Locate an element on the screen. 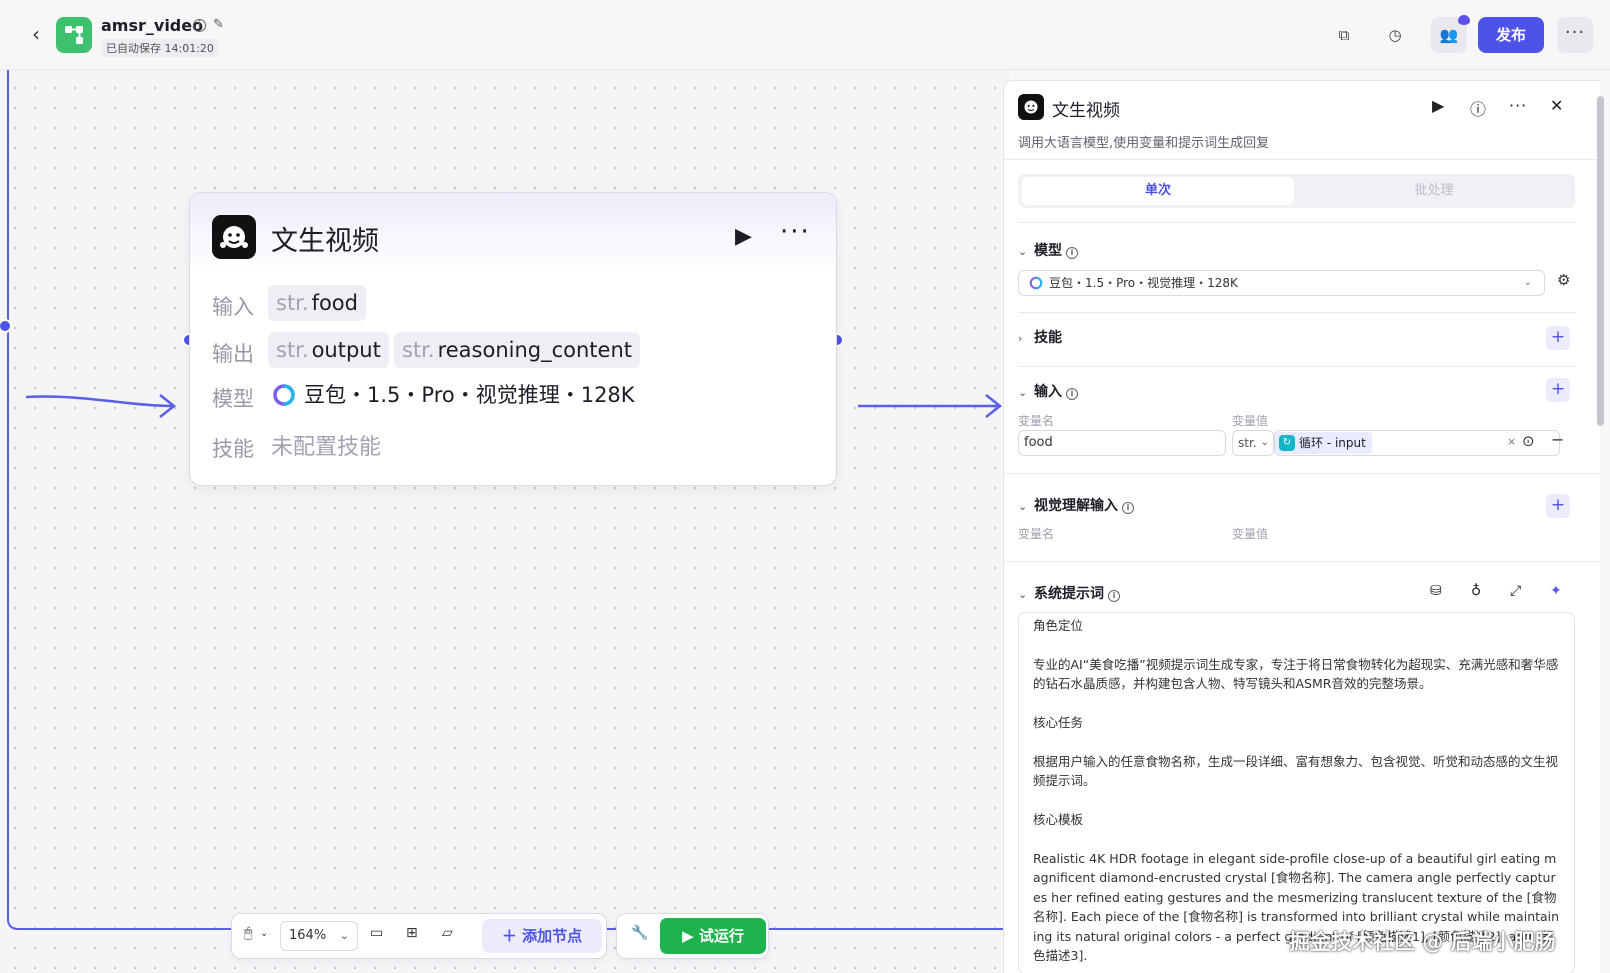 Image resolution: width=1610 pixels, height=973 pixels. node-run-icon: ▶ is located at coordinates (743, 236).